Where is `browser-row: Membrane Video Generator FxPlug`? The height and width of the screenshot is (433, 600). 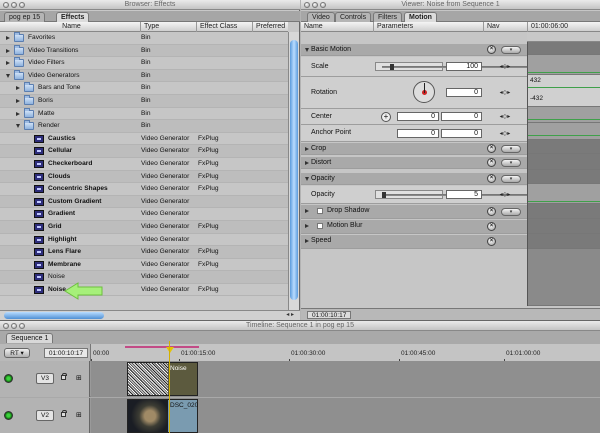 browser-row: Membrane Video Generator FxPlug is located at coordinates (144, 265).